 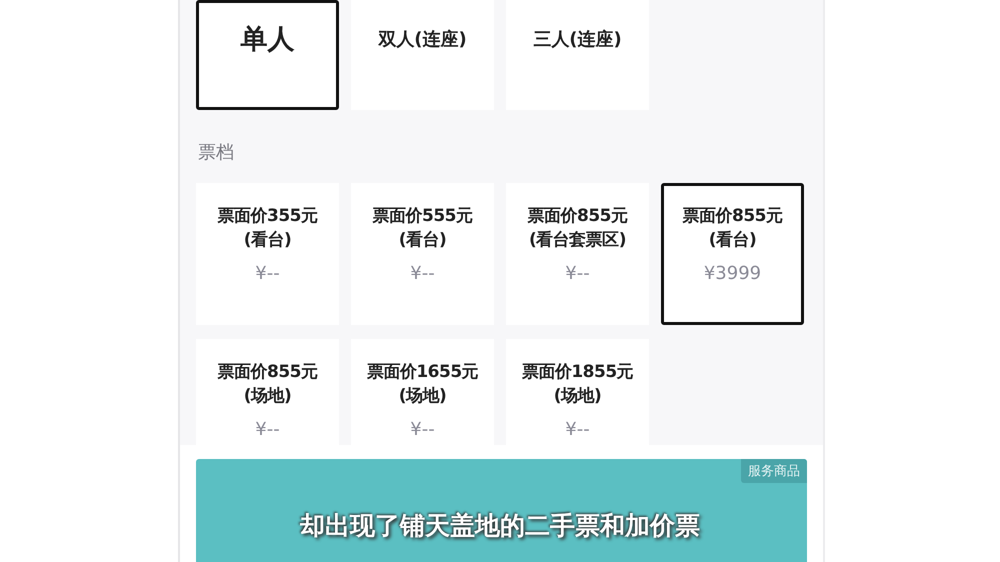 What do you see at coordinates (577, 240) in the screenshot?
I see `tier-area: (看台套票区)` at bounding box center [577, 240].